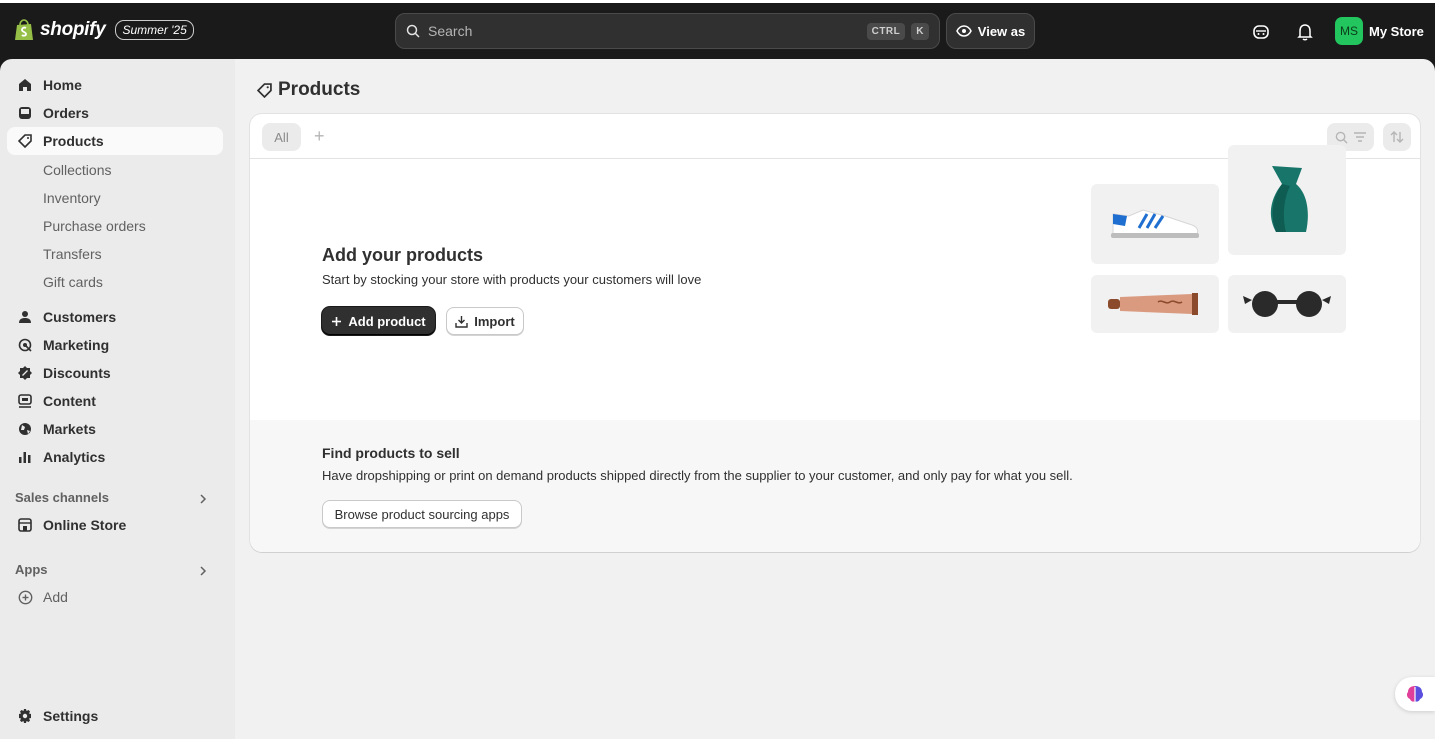  What do you see at coordinates (391, 453) in the screenshot?
I see `find-products-title: Find products to sell` at bounding box center [391, 453].